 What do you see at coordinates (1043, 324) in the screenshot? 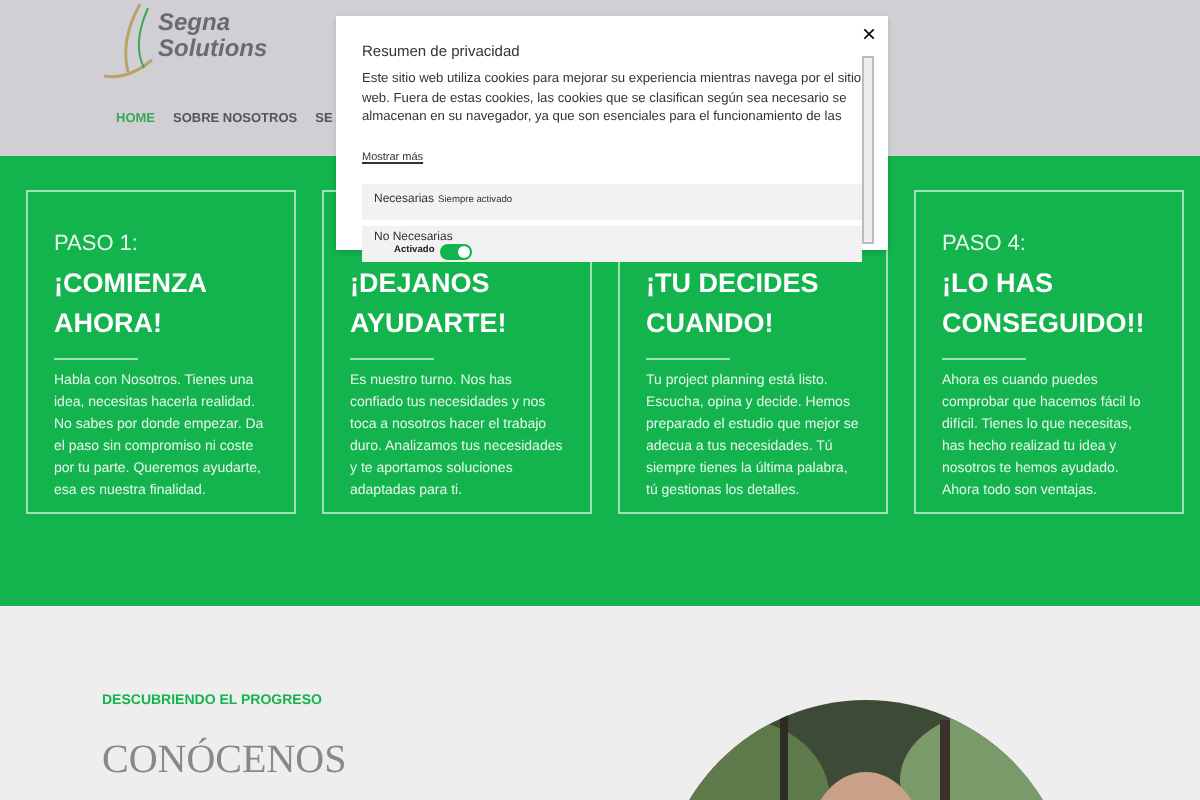
I see `step-title: CONSEGUIDO!!` at bounding box center [1043, 324].